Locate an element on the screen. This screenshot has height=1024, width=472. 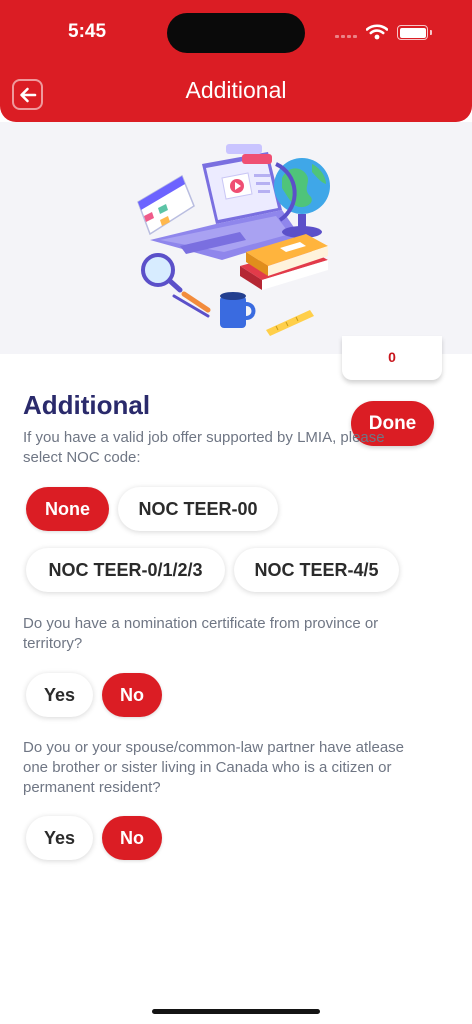
dynamic-island is located at coordinates (236, 33).